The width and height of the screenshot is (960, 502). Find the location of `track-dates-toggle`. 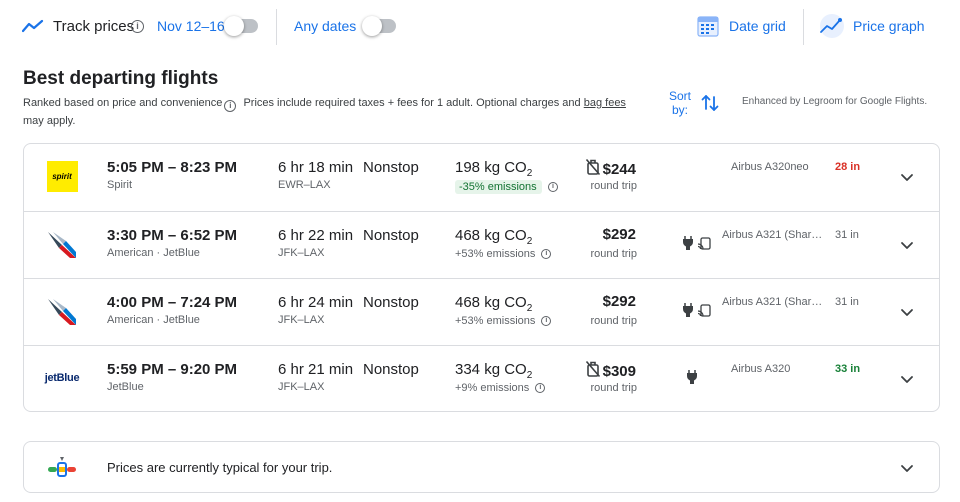

track-dates-toggle is located at coordinates (241, 26).